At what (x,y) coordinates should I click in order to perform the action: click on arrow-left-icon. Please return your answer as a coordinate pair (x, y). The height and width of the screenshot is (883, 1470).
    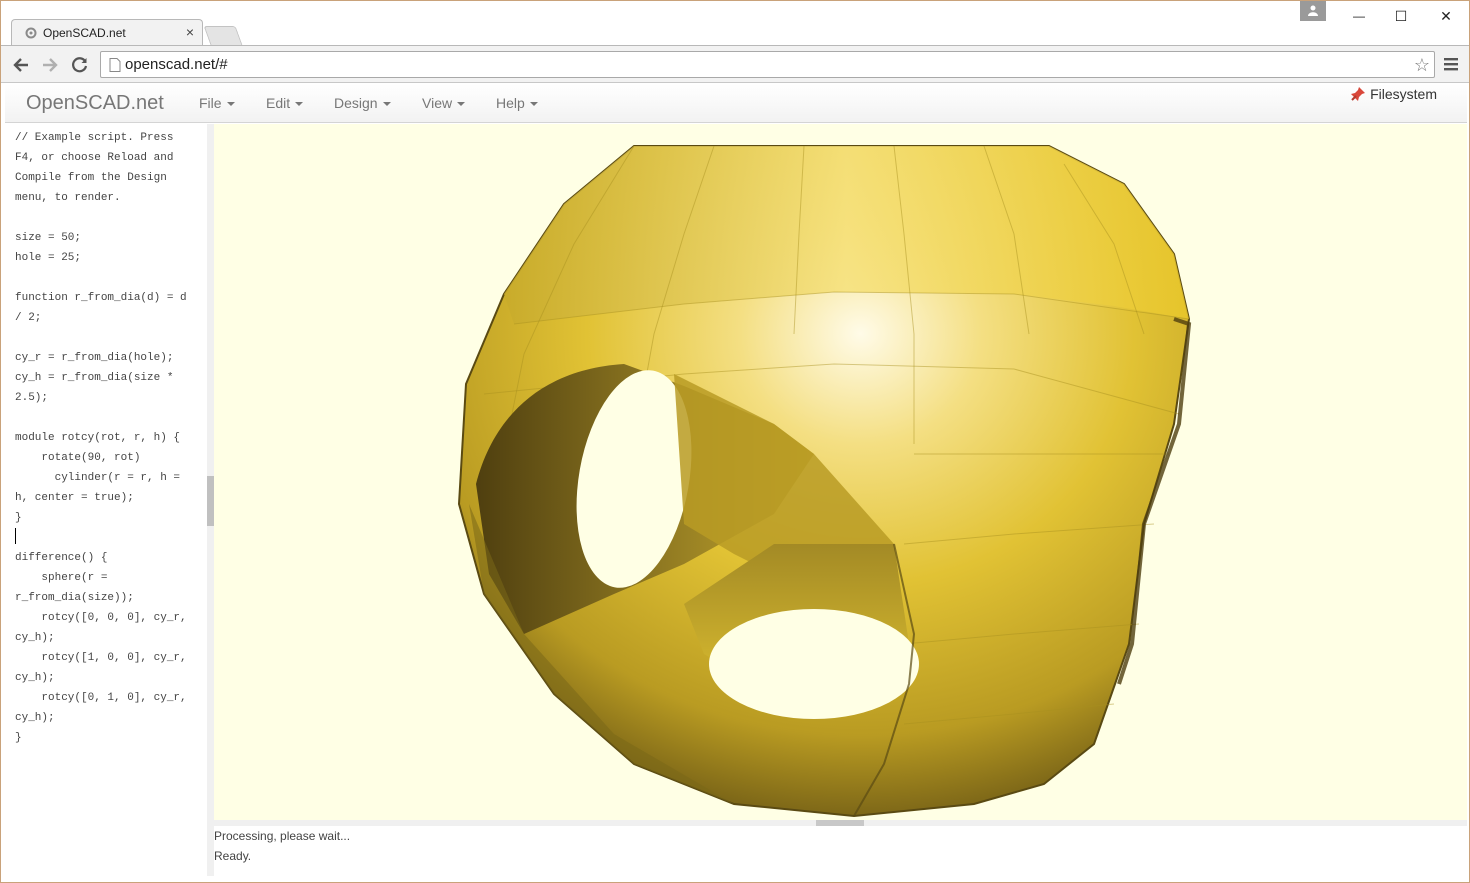
    Looking at the image, I should click on (20, 65).